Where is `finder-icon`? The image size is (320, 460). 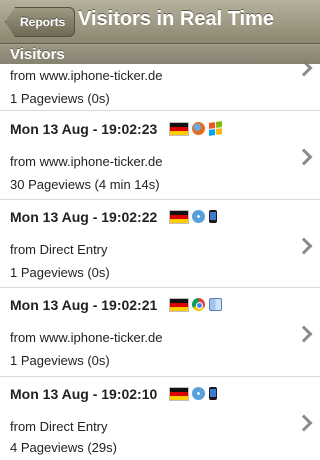
finder-icon is located at coordinates (215, 304).